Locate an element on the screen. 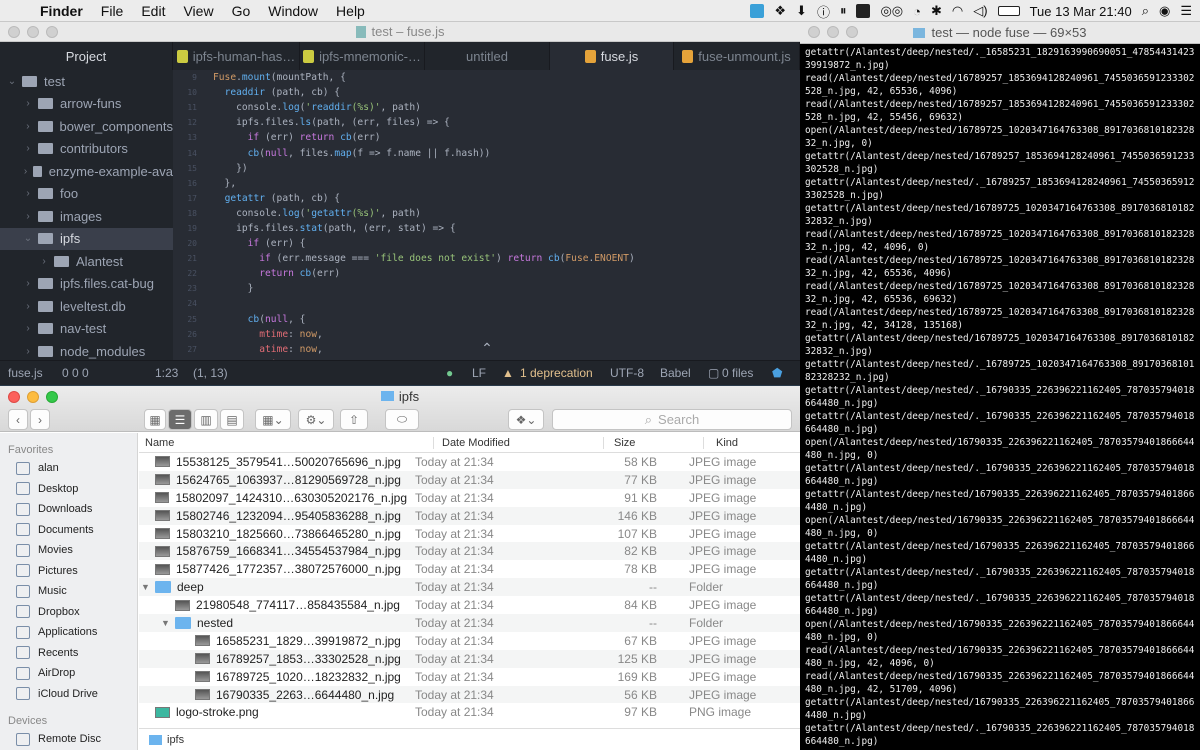  sidebar-item-movies: Movies is located at coordinates (68, 550).